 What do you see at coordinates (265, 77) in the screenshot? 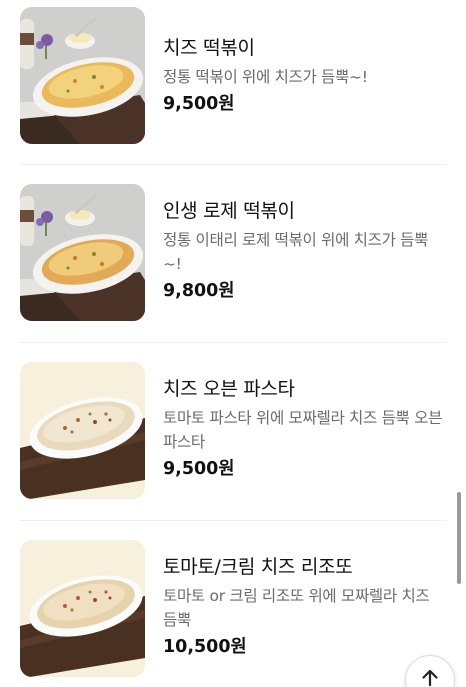
I see `menu-item-description: 정통 떡볶이 위에 치즈가 듬뿍~!` at bounding box center [265, 77].